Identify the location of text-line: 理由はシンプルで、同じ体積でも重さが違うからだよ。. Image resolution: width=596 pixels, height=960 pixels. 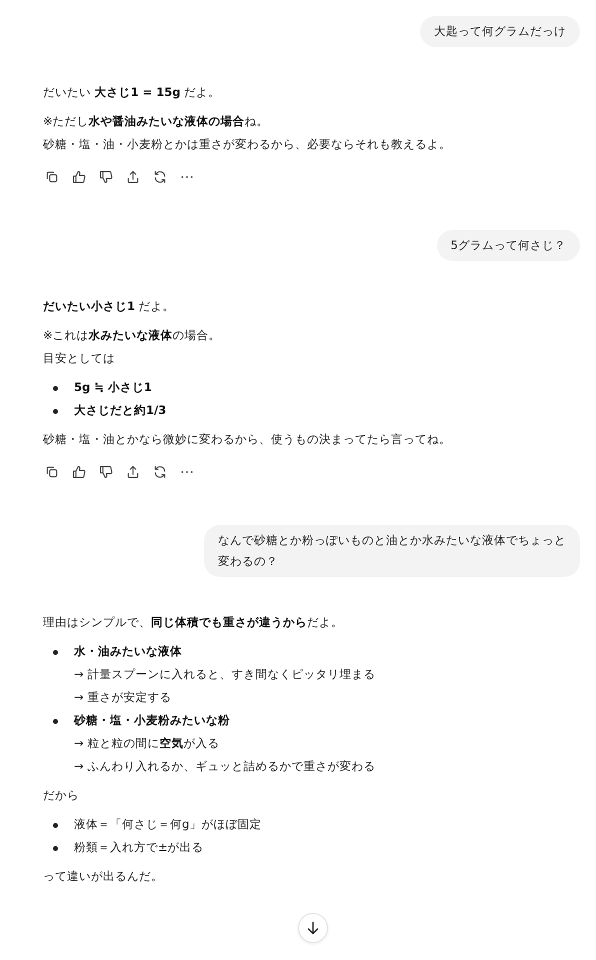
(193, 622).